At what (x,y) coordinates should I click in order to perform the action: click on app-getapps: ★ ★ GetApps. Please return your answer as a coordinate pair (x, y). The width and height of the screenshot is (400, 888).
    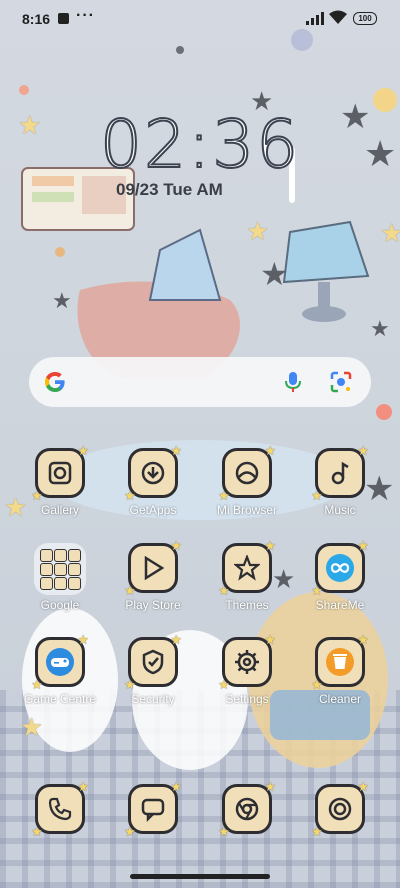
    Looking at the image, I should click on (153, 480).